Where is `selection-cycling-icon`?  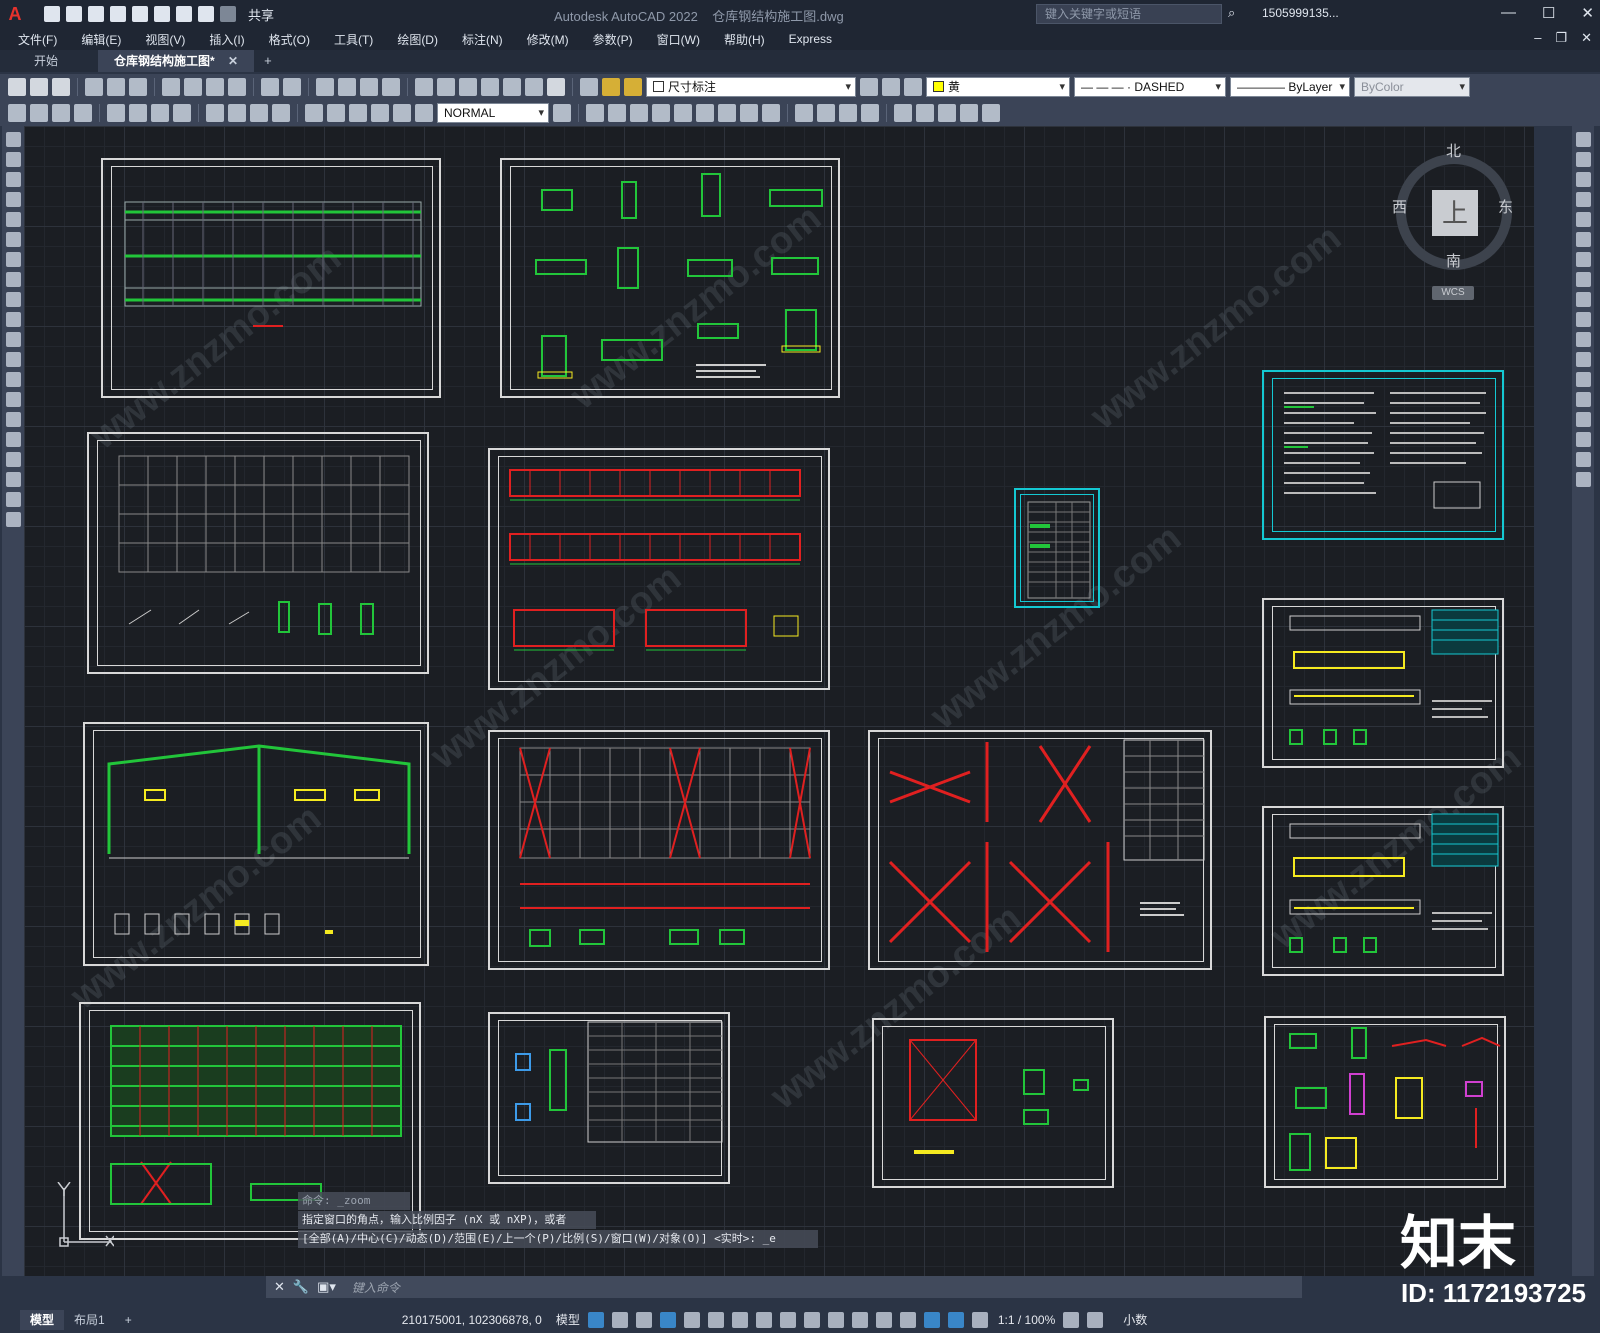
selection-cycling-icon is located at coordinates (835, 1319).